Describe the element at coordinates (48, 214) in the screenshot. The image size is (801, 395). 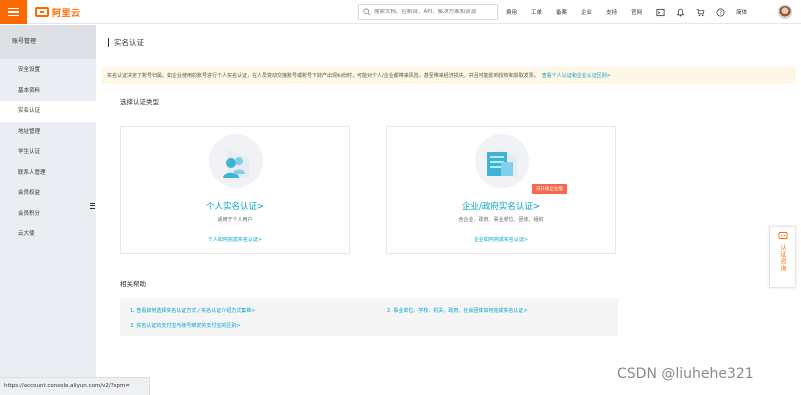
I see `sidebar-item-member-points: 会员积分` at that location.